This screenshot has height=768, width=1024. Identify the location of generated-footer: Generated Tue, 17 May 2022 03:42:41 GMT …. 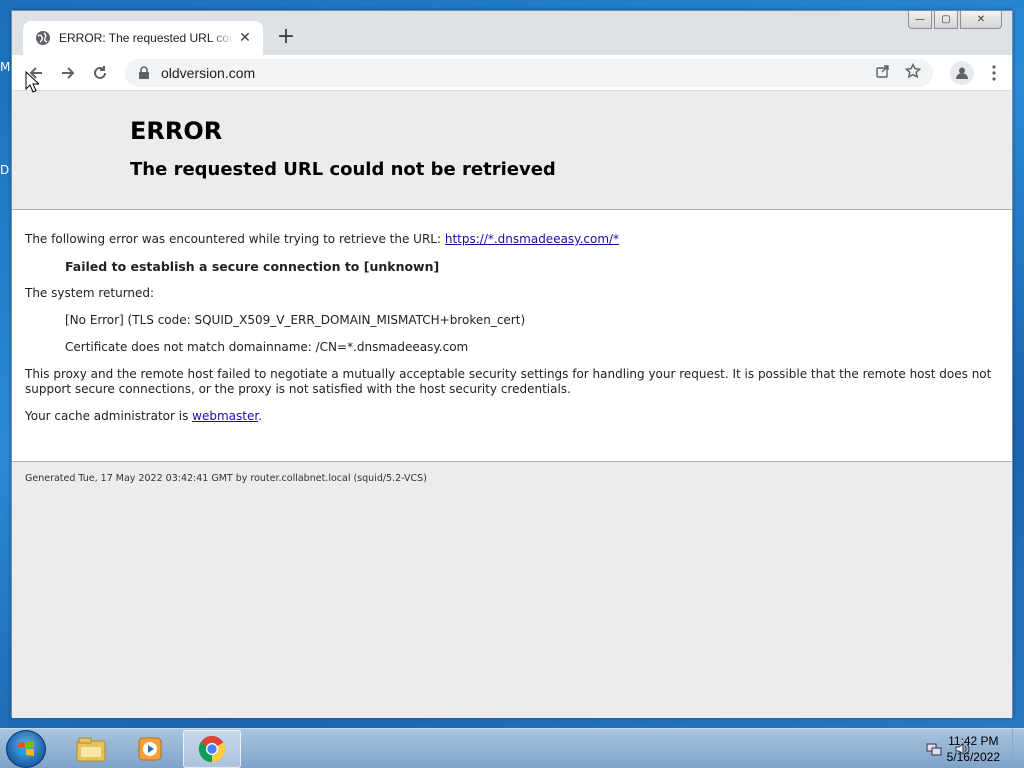
(226, 478).